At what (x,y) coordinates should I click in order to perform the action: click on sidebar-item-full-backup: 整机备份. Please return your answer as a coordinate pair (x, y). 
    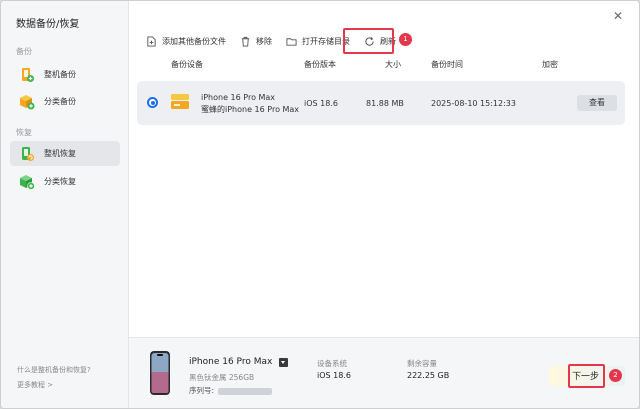
    Looking at the image, I should click on (65, 74).